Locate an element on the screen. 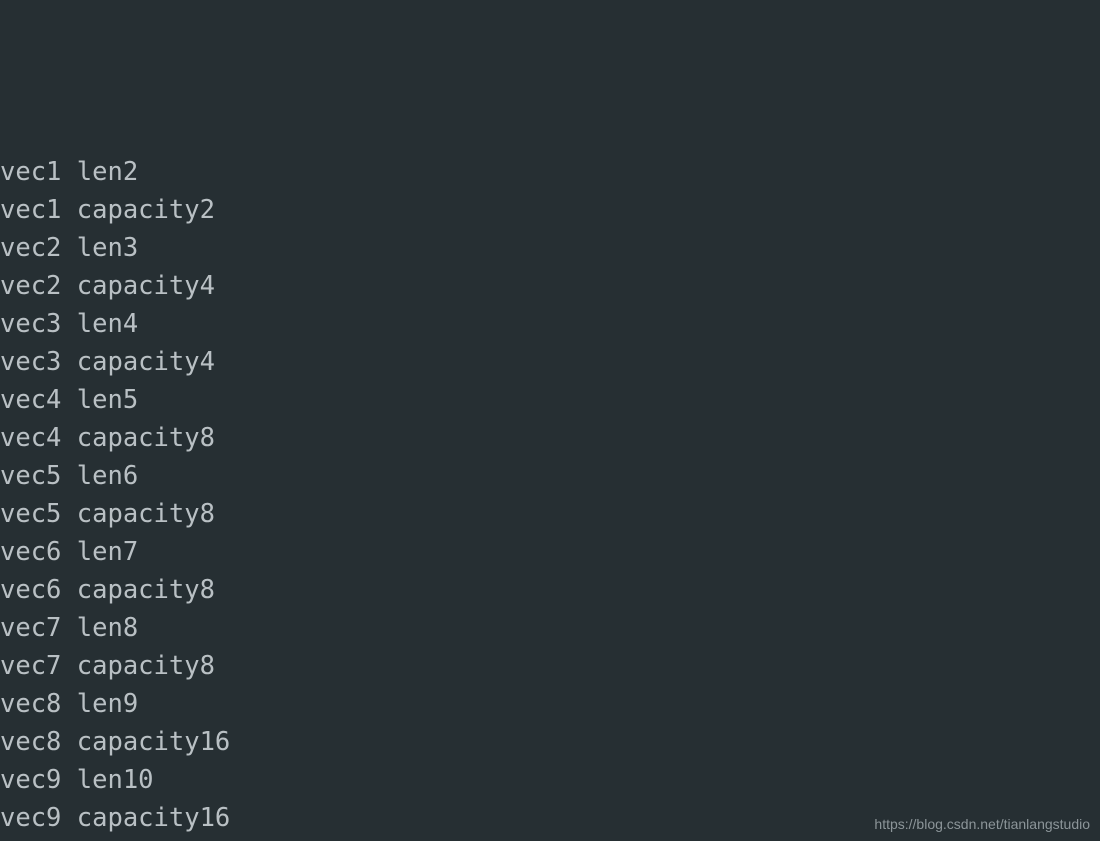 Image resolution: width=1100 pixels, height=841 pixels. output-text: vec8 capacity16 is located at coordinates (115, 742).